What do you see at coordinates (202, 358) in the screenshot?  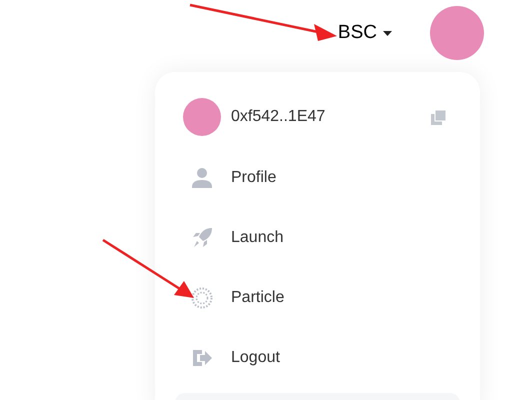 I see `logout-icon` at bounding box center [202, 358].